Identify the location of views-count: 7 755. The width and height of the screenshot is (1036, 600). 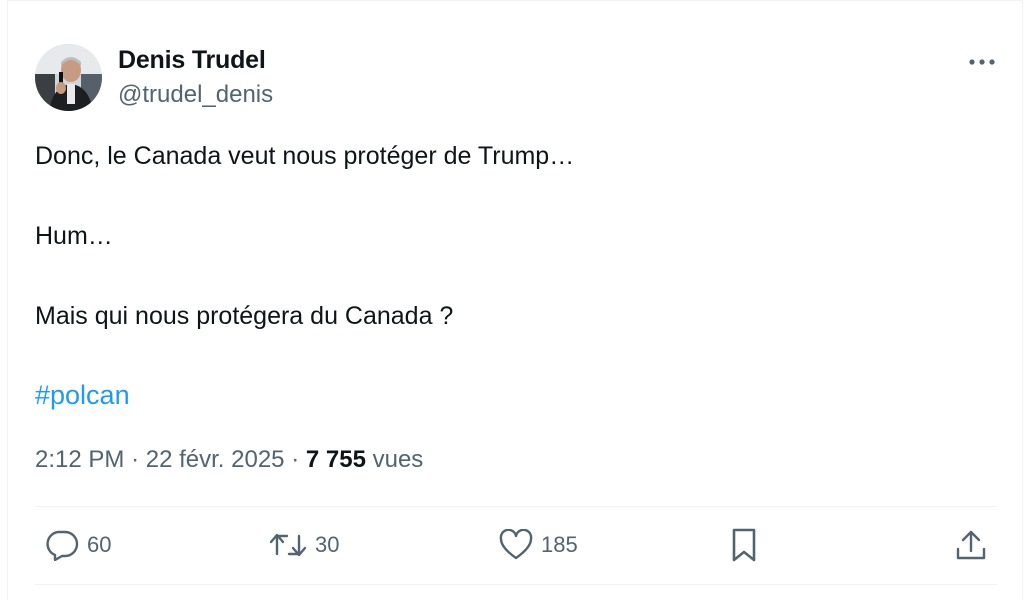
(335, 459).